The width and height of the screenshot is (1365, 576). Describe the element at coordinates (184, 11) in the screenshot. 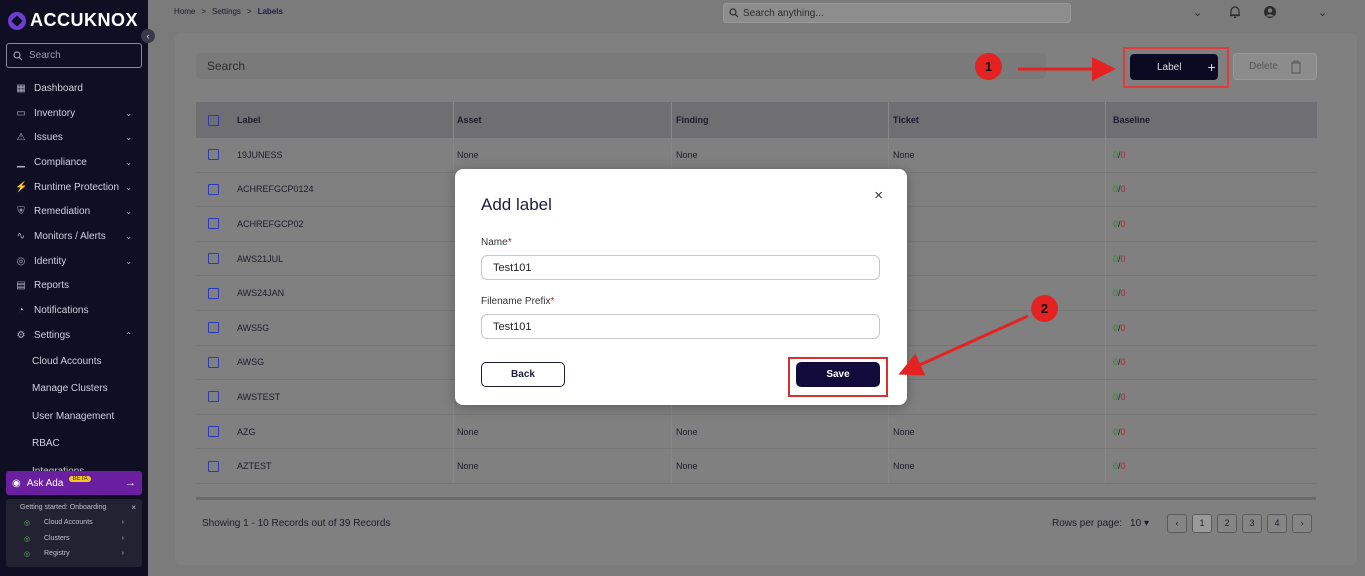

I see `breadcrumb-home: Home` at that location.